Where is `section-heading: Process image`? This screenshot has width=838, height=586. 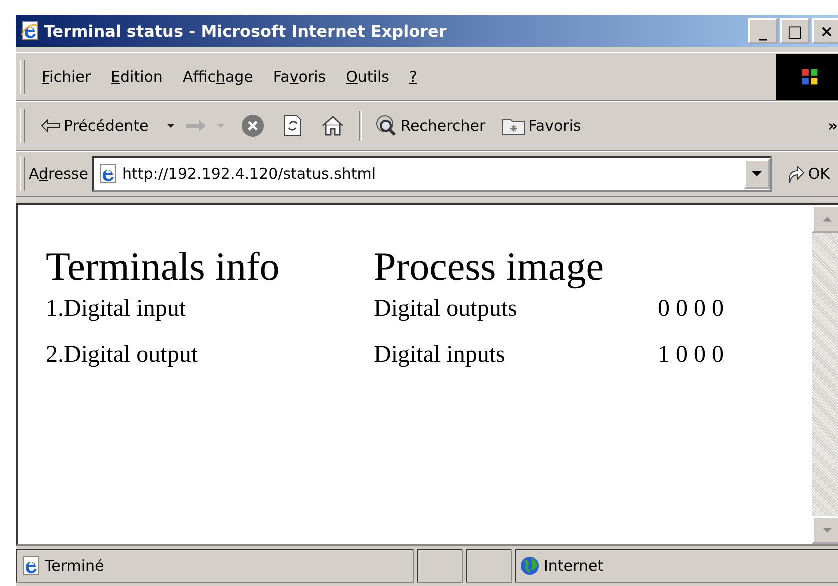 section-heading: Process image is located at coordinates (489, 266).